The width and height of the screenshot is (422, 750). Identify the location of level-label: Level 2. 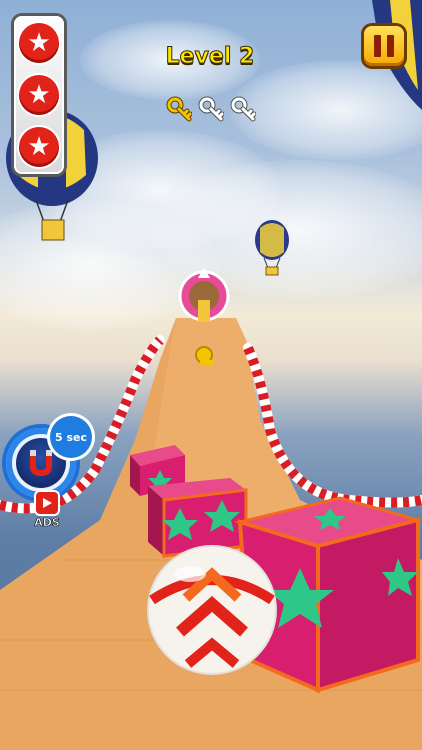
(210, 57).